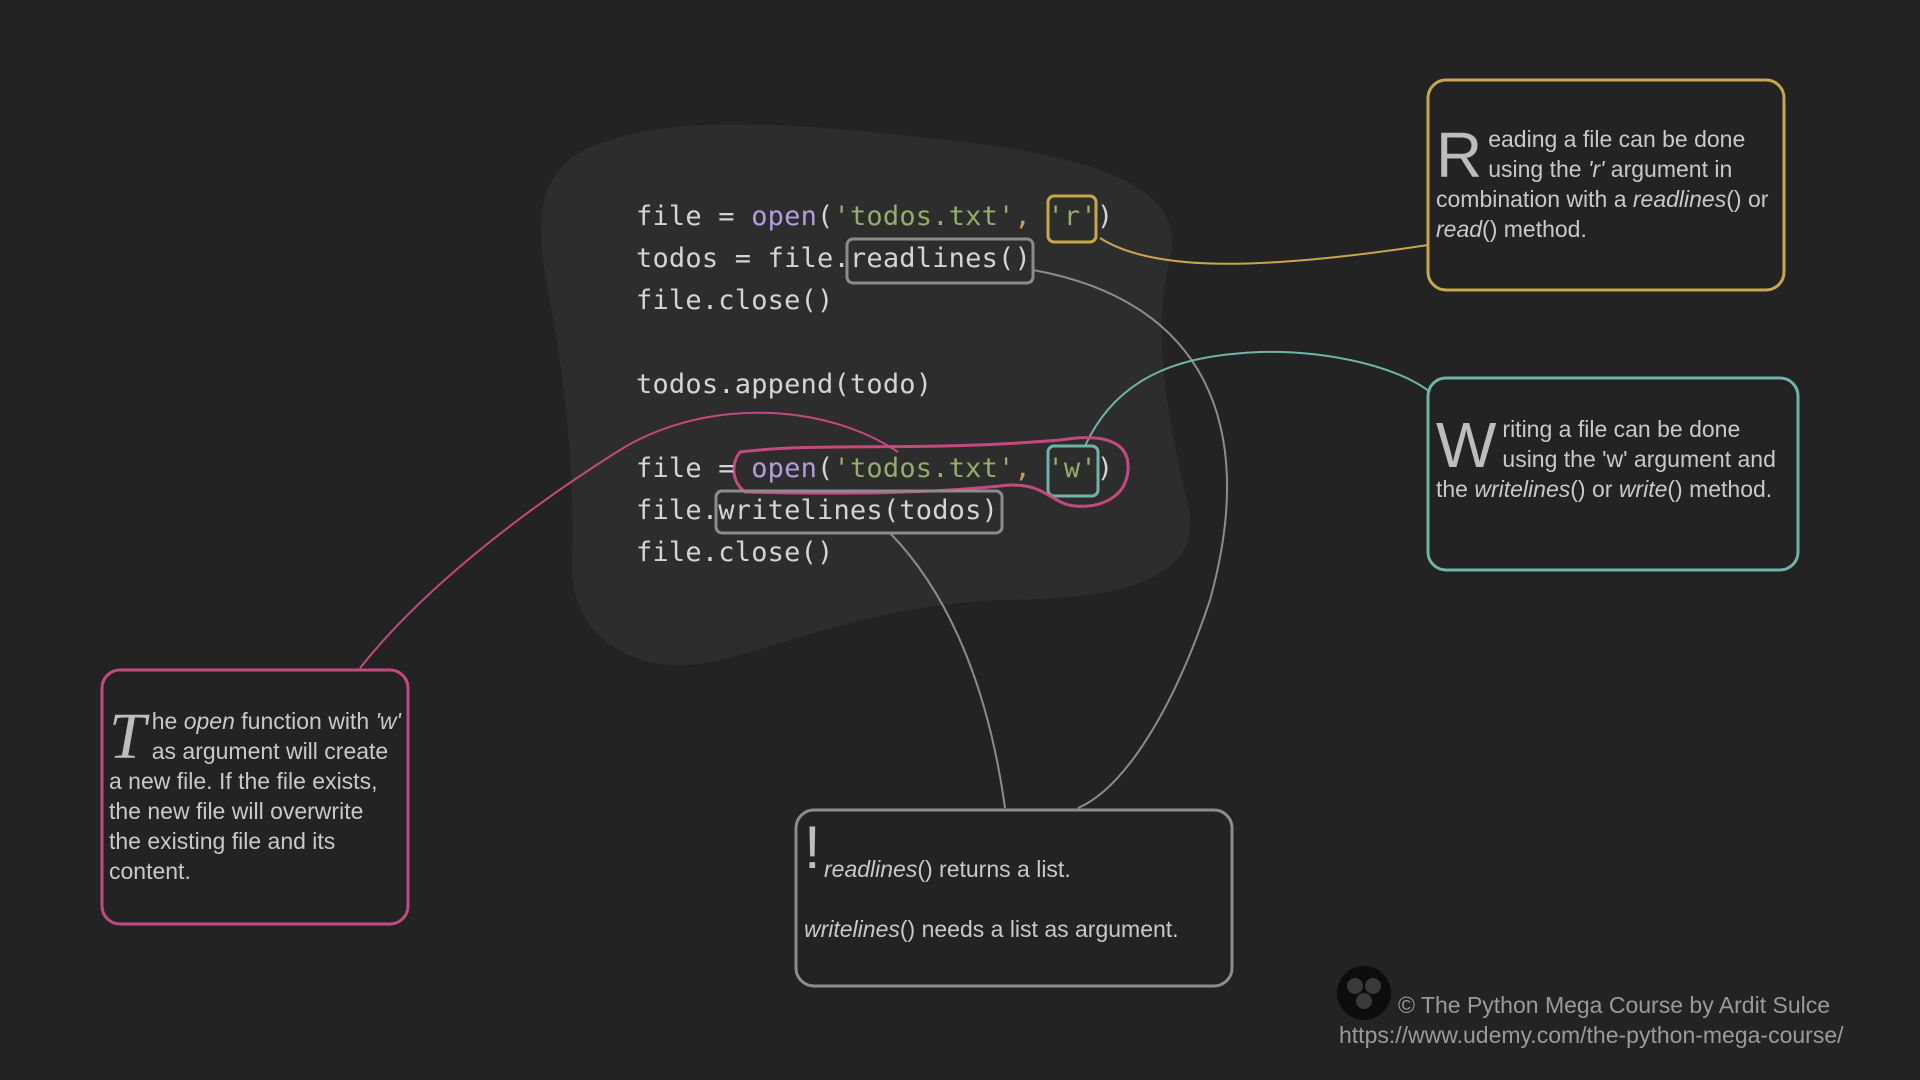 Image resolution: width=1920 pixels, height=1080 pixels. I want to click on footer-copyright: © The Python Mega Course by Ardit Sulce, so click(1614, 1005).